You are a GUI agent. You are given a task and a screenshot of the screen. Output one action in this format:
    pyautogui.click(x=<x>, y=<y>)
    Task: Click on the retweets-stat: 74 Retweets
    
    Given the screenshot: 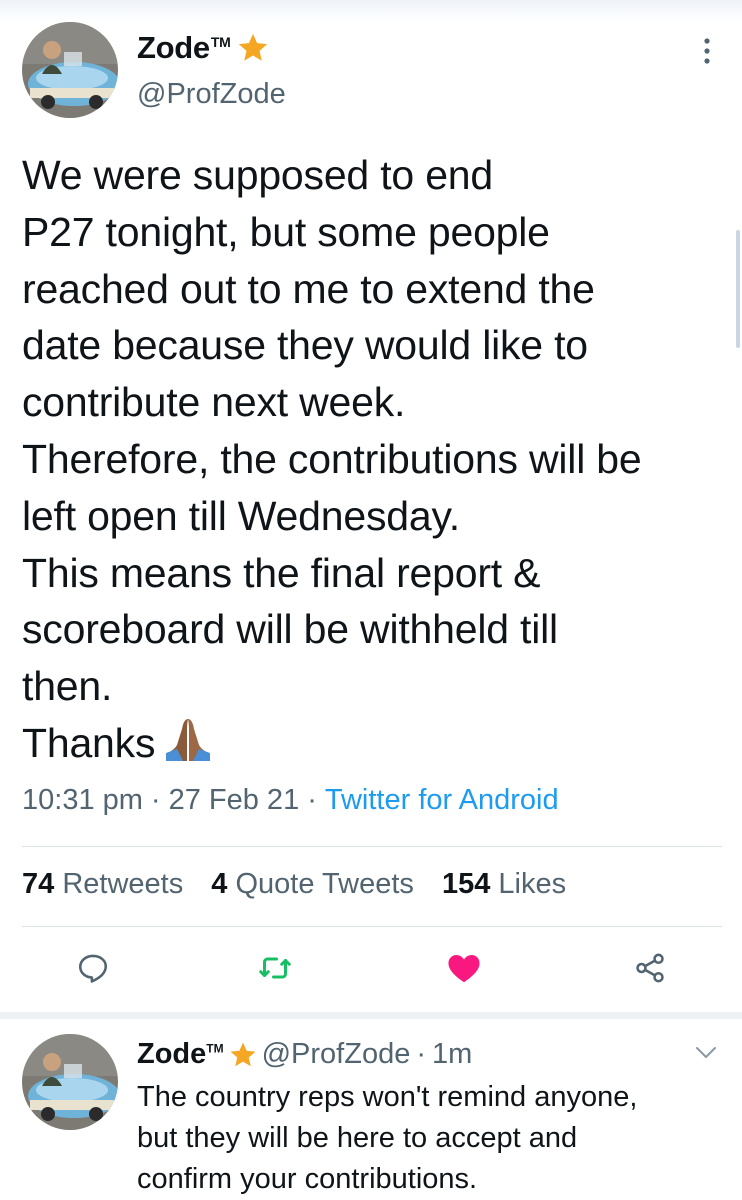 What is the action you would take?
    pyautogui.click(x=102, y=884)
    